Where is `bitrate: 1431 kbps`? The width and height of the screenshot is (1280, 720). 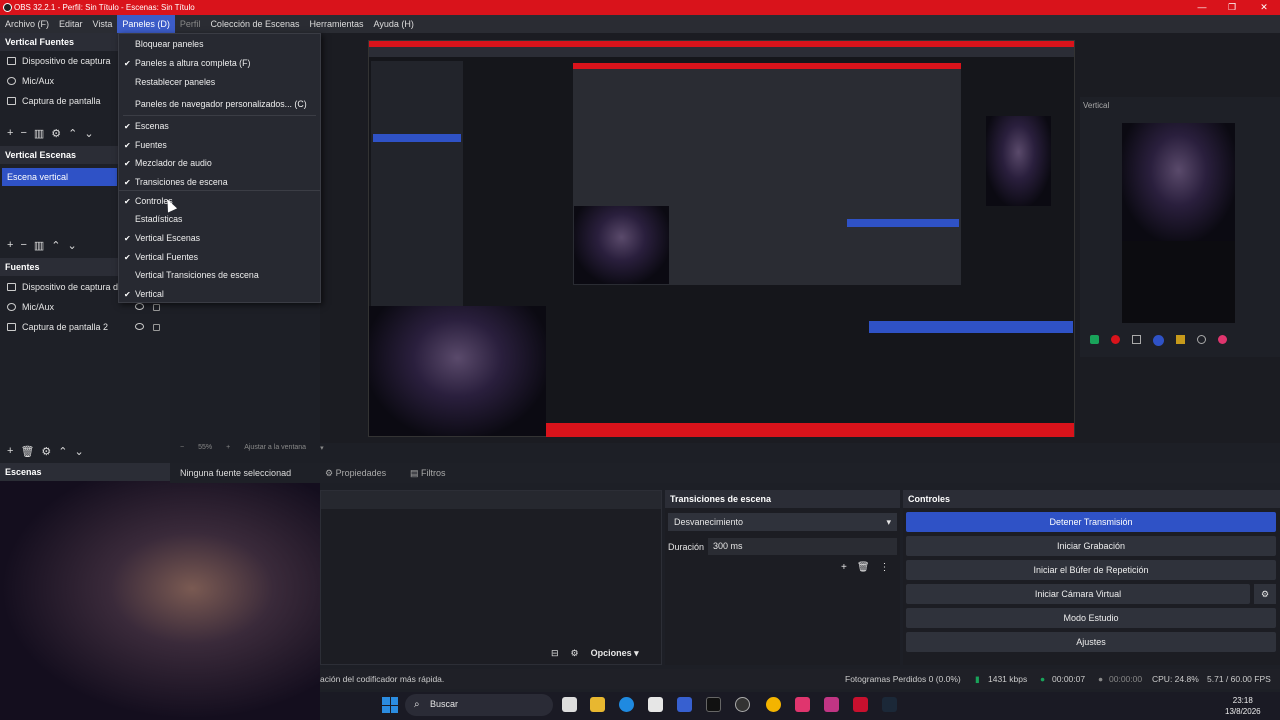 bitrate: 1431 kbps is located at coordinates (1008, 679).